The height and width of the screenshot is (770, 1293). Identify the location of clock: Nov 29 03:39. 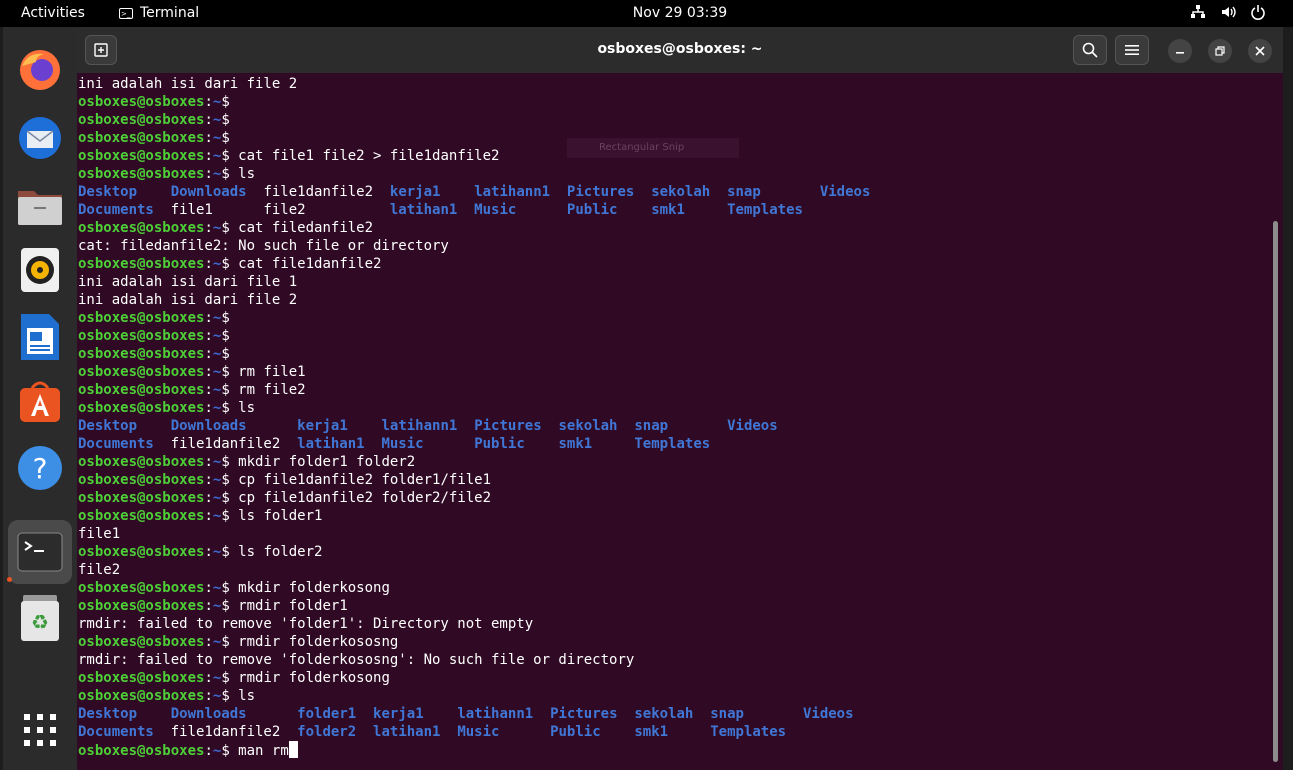
(646, 13).